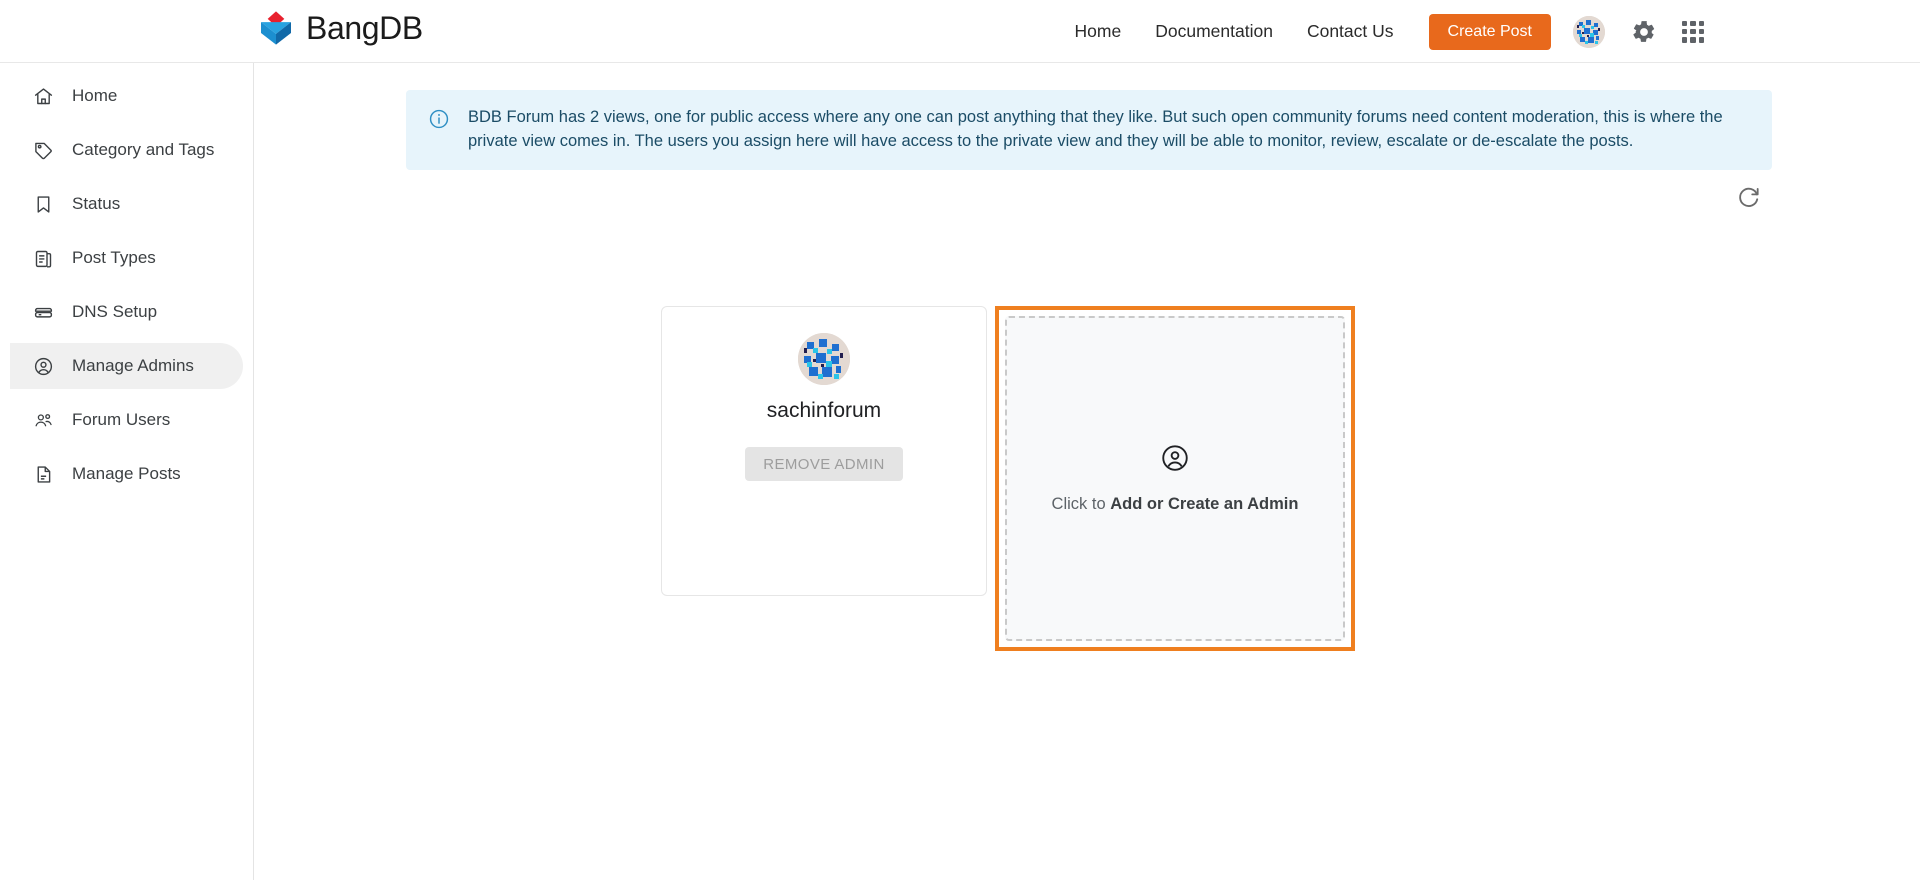 This screenshot has height=880, width=1920. I want to click on server-icon, so click(43, 312).